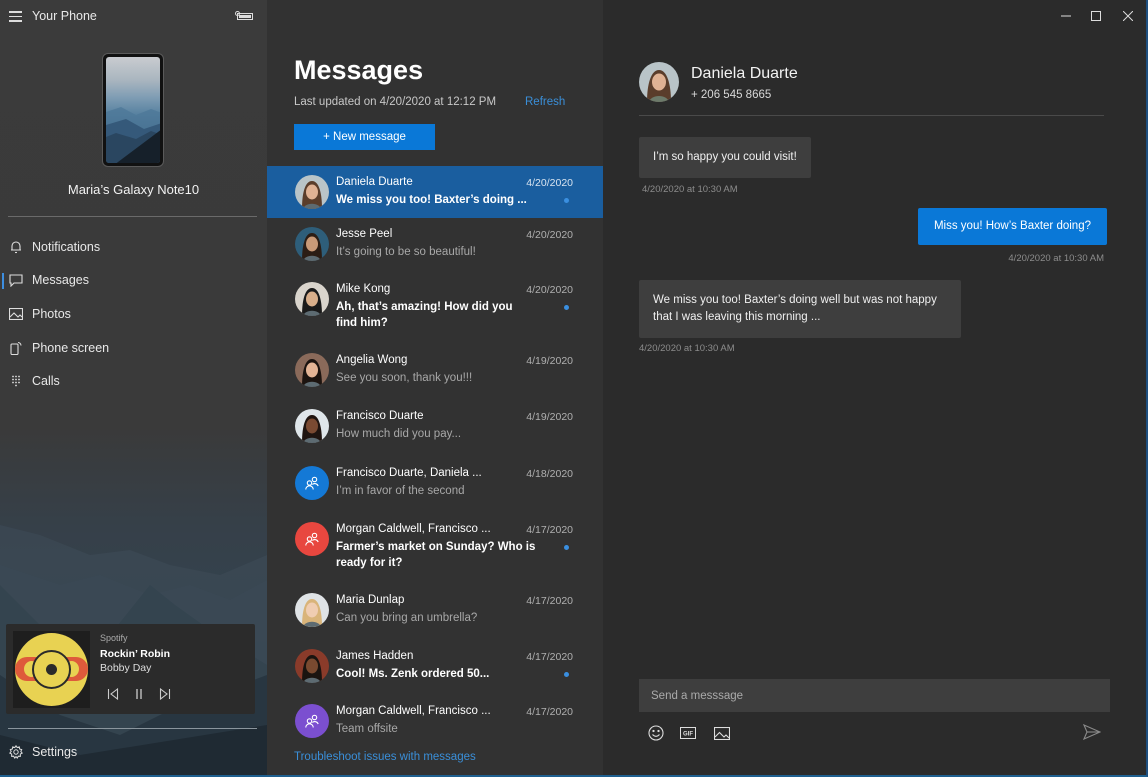 The image size is (1148, 777). I want to click on conversation-name: Angelia Wong, so click(372, 360).